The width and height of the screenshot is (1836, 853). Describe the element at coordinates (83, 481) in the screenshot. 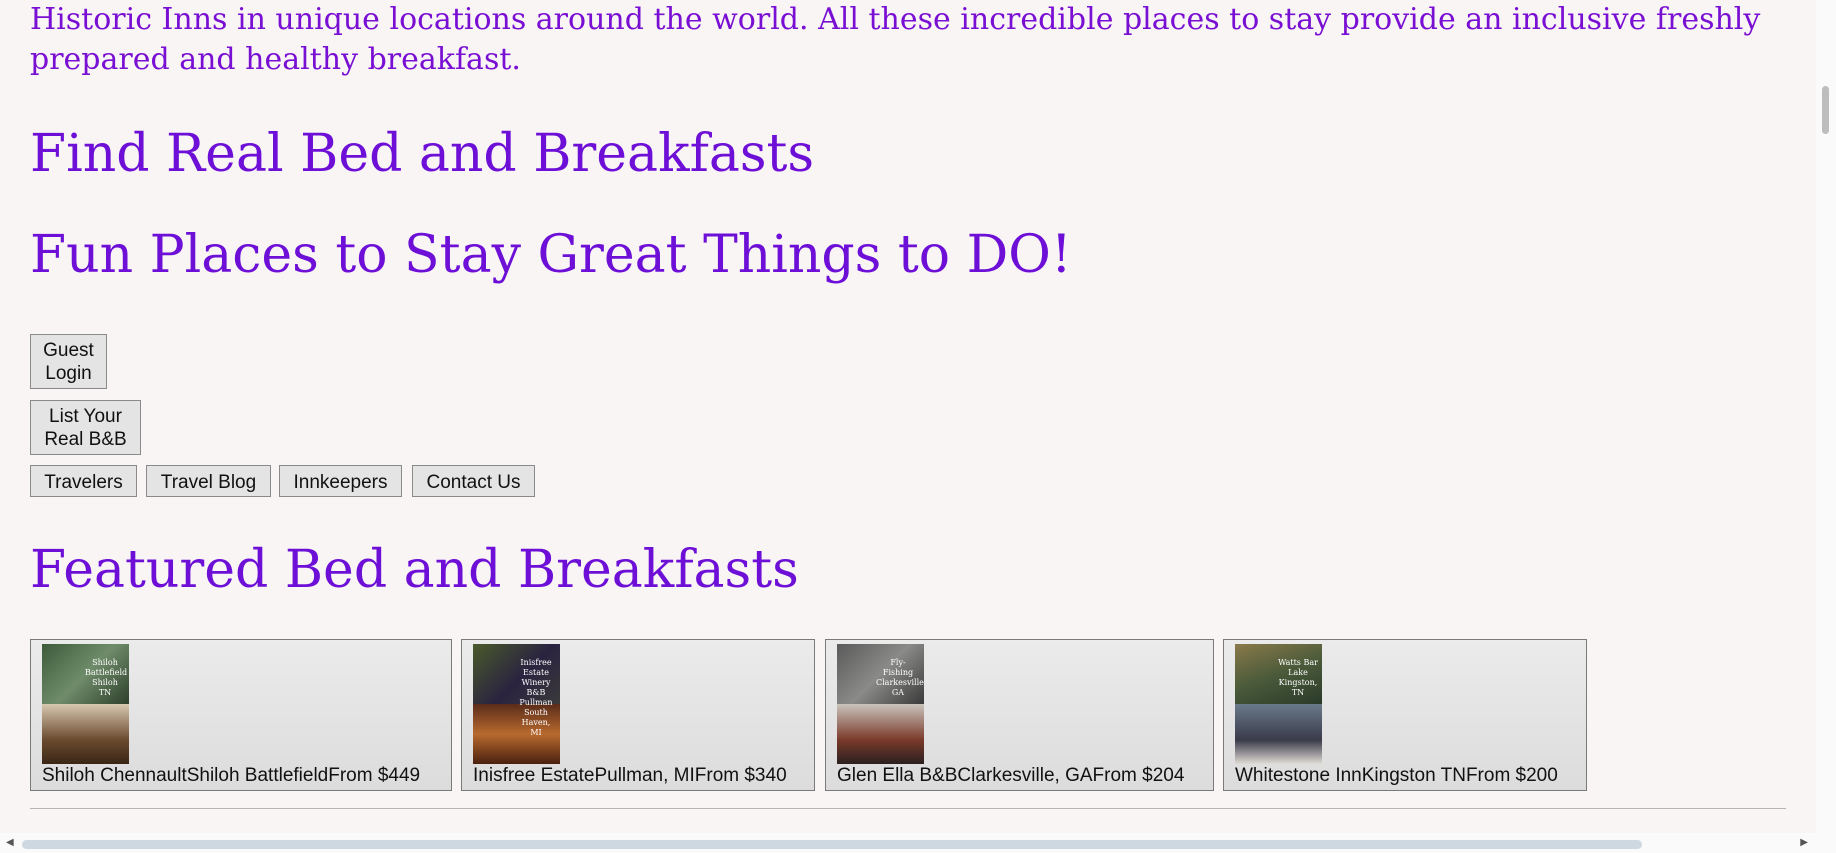

I see `nav-travelers-button: Travelers` at that location.